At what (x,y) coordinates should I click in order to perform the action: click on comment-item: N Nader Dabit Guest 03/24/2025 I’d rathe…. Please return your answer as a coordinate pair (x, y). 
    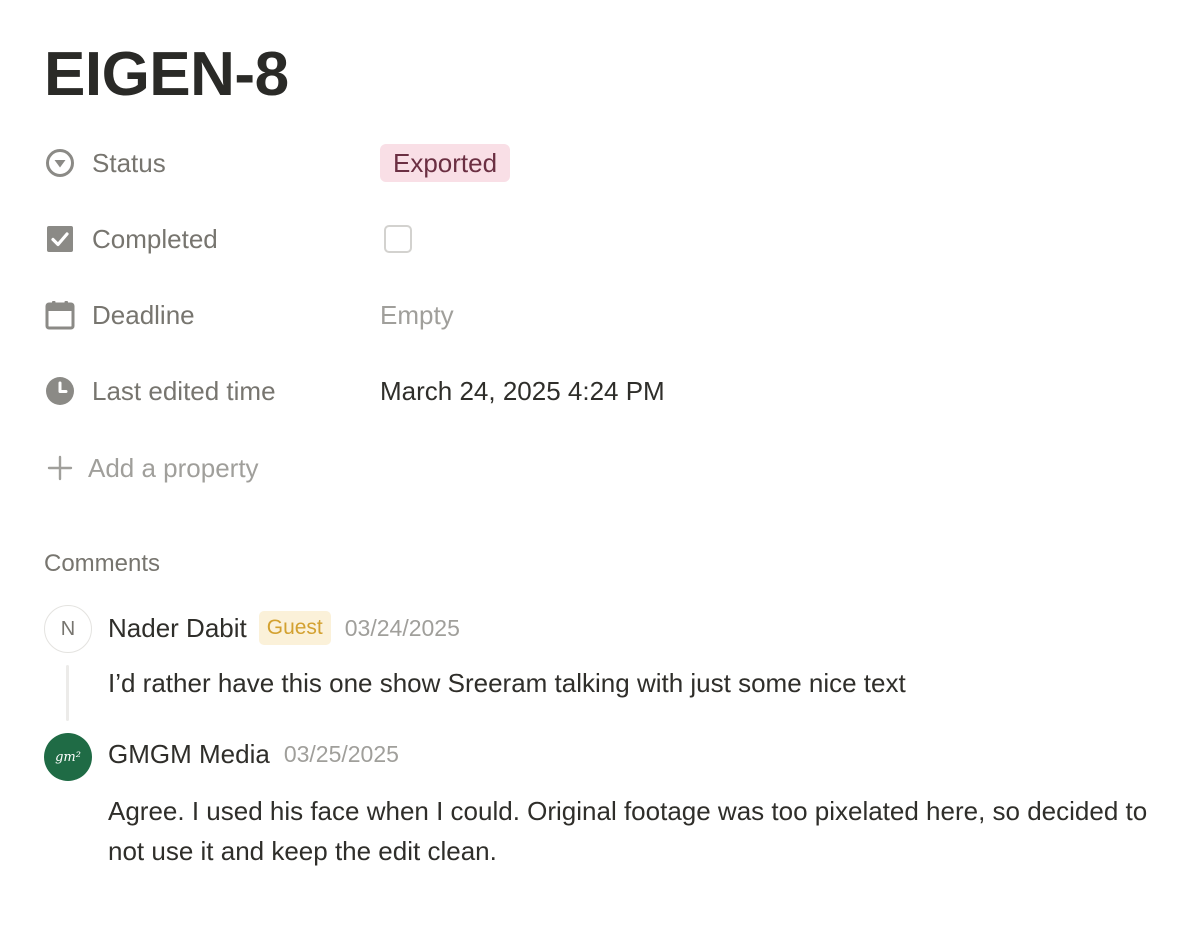
    Looking at the image, I should click on (599, 665).